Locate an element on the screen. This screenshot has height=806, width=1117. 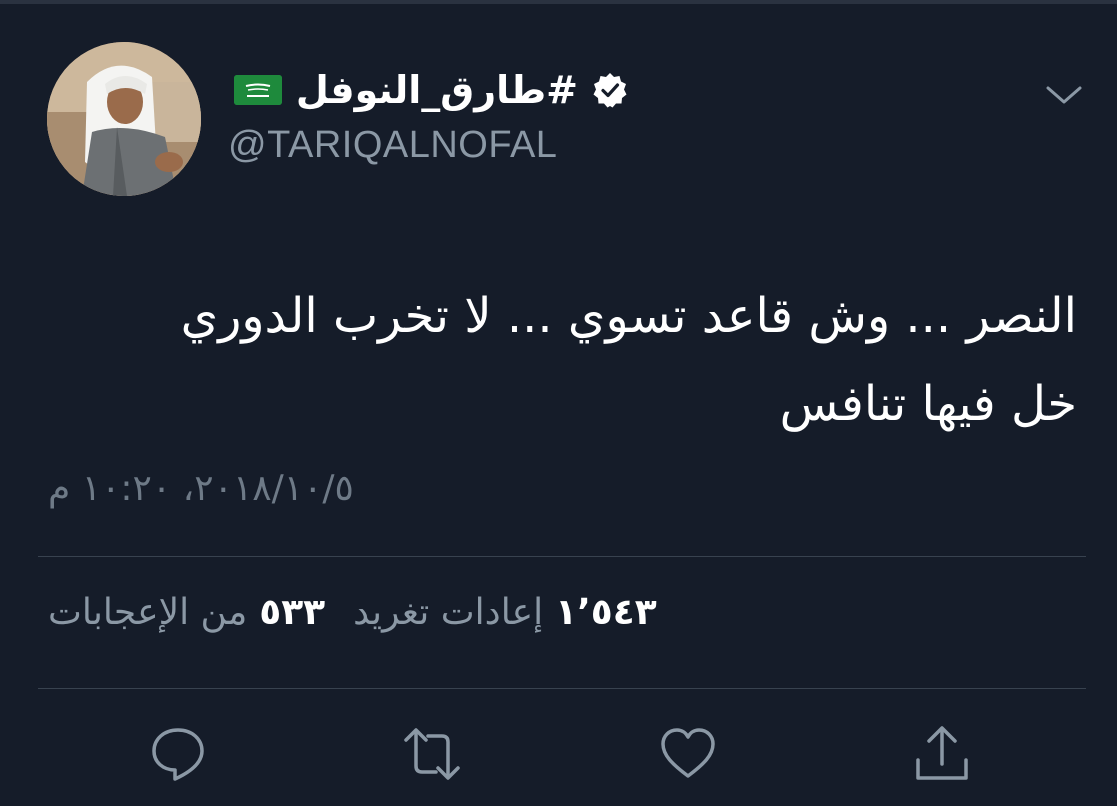
user-handle: @TARIQALNOFAL is located at coordinates (392, 145).